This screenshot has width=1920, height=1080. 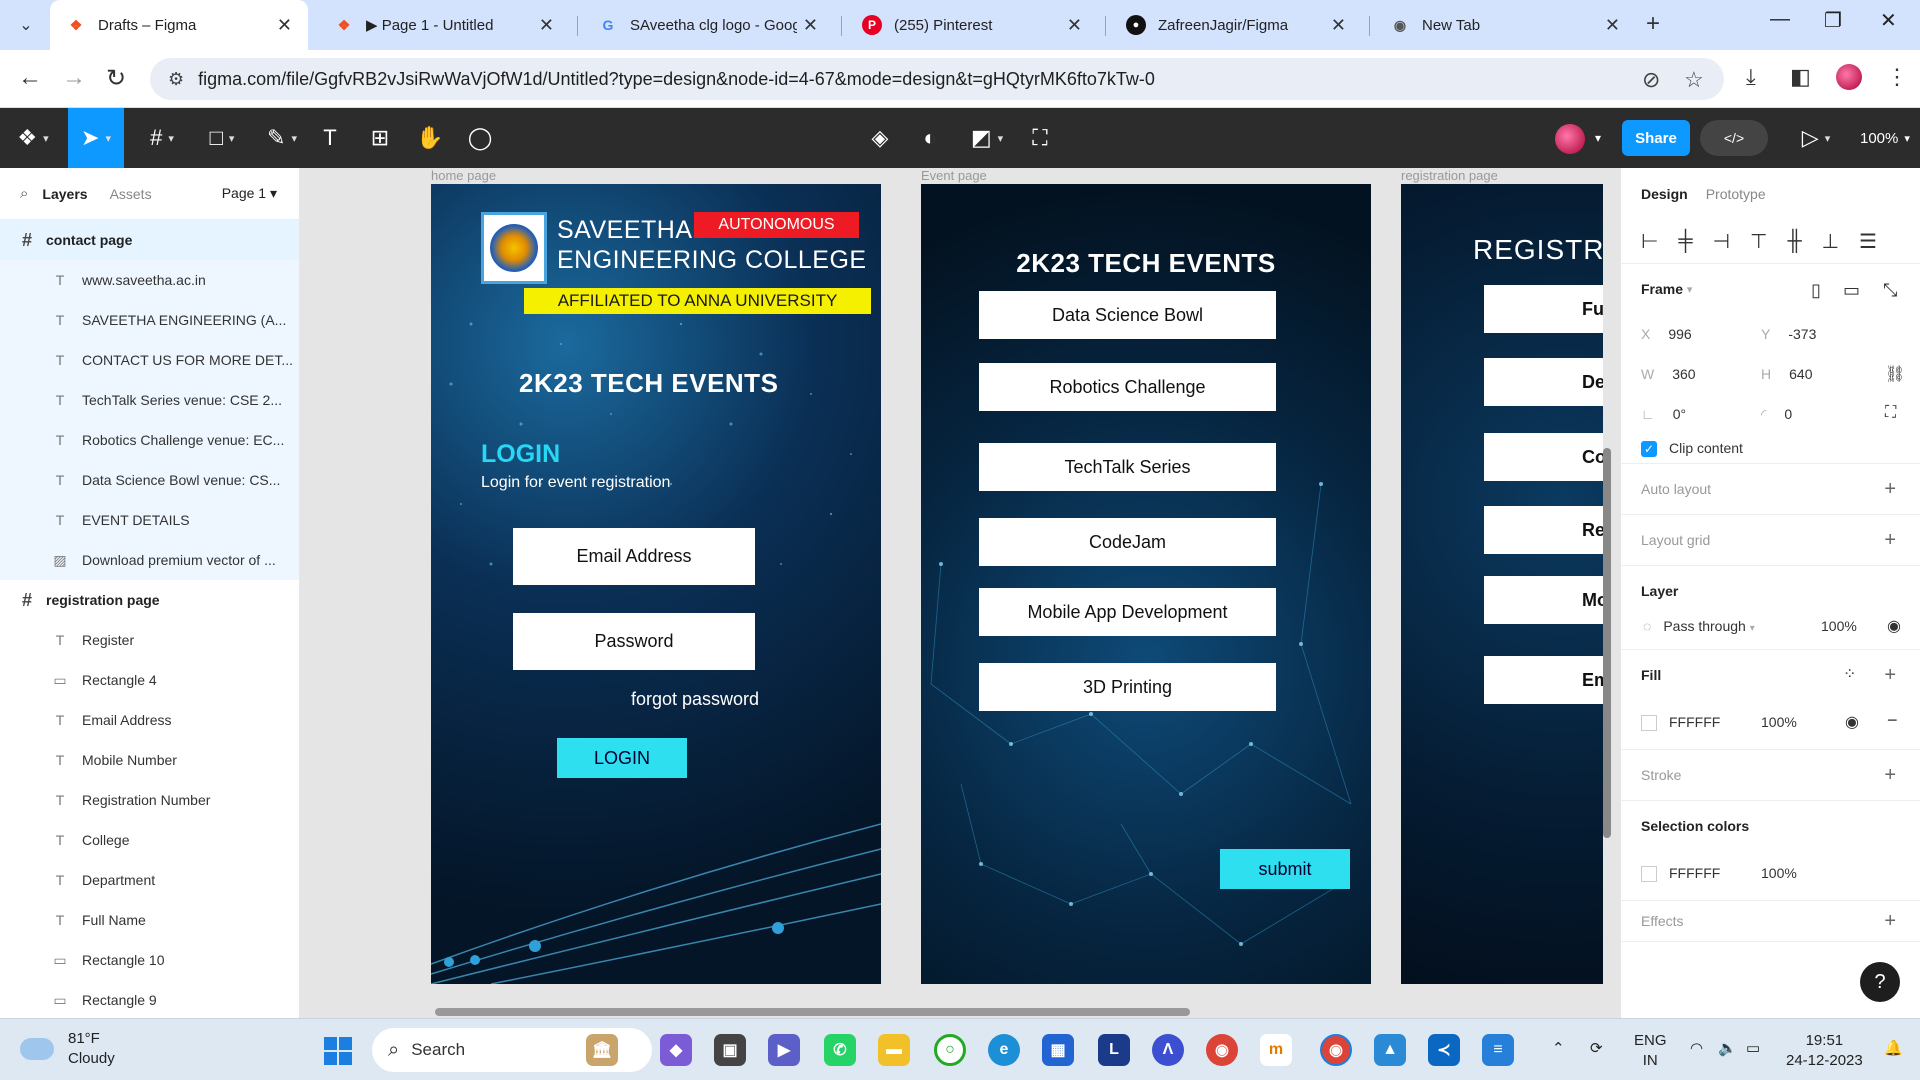 What do you see at coordinates (1543, 457) in the screenshot?
I see `registration-field: Co` at bounding box center [1543, 457].